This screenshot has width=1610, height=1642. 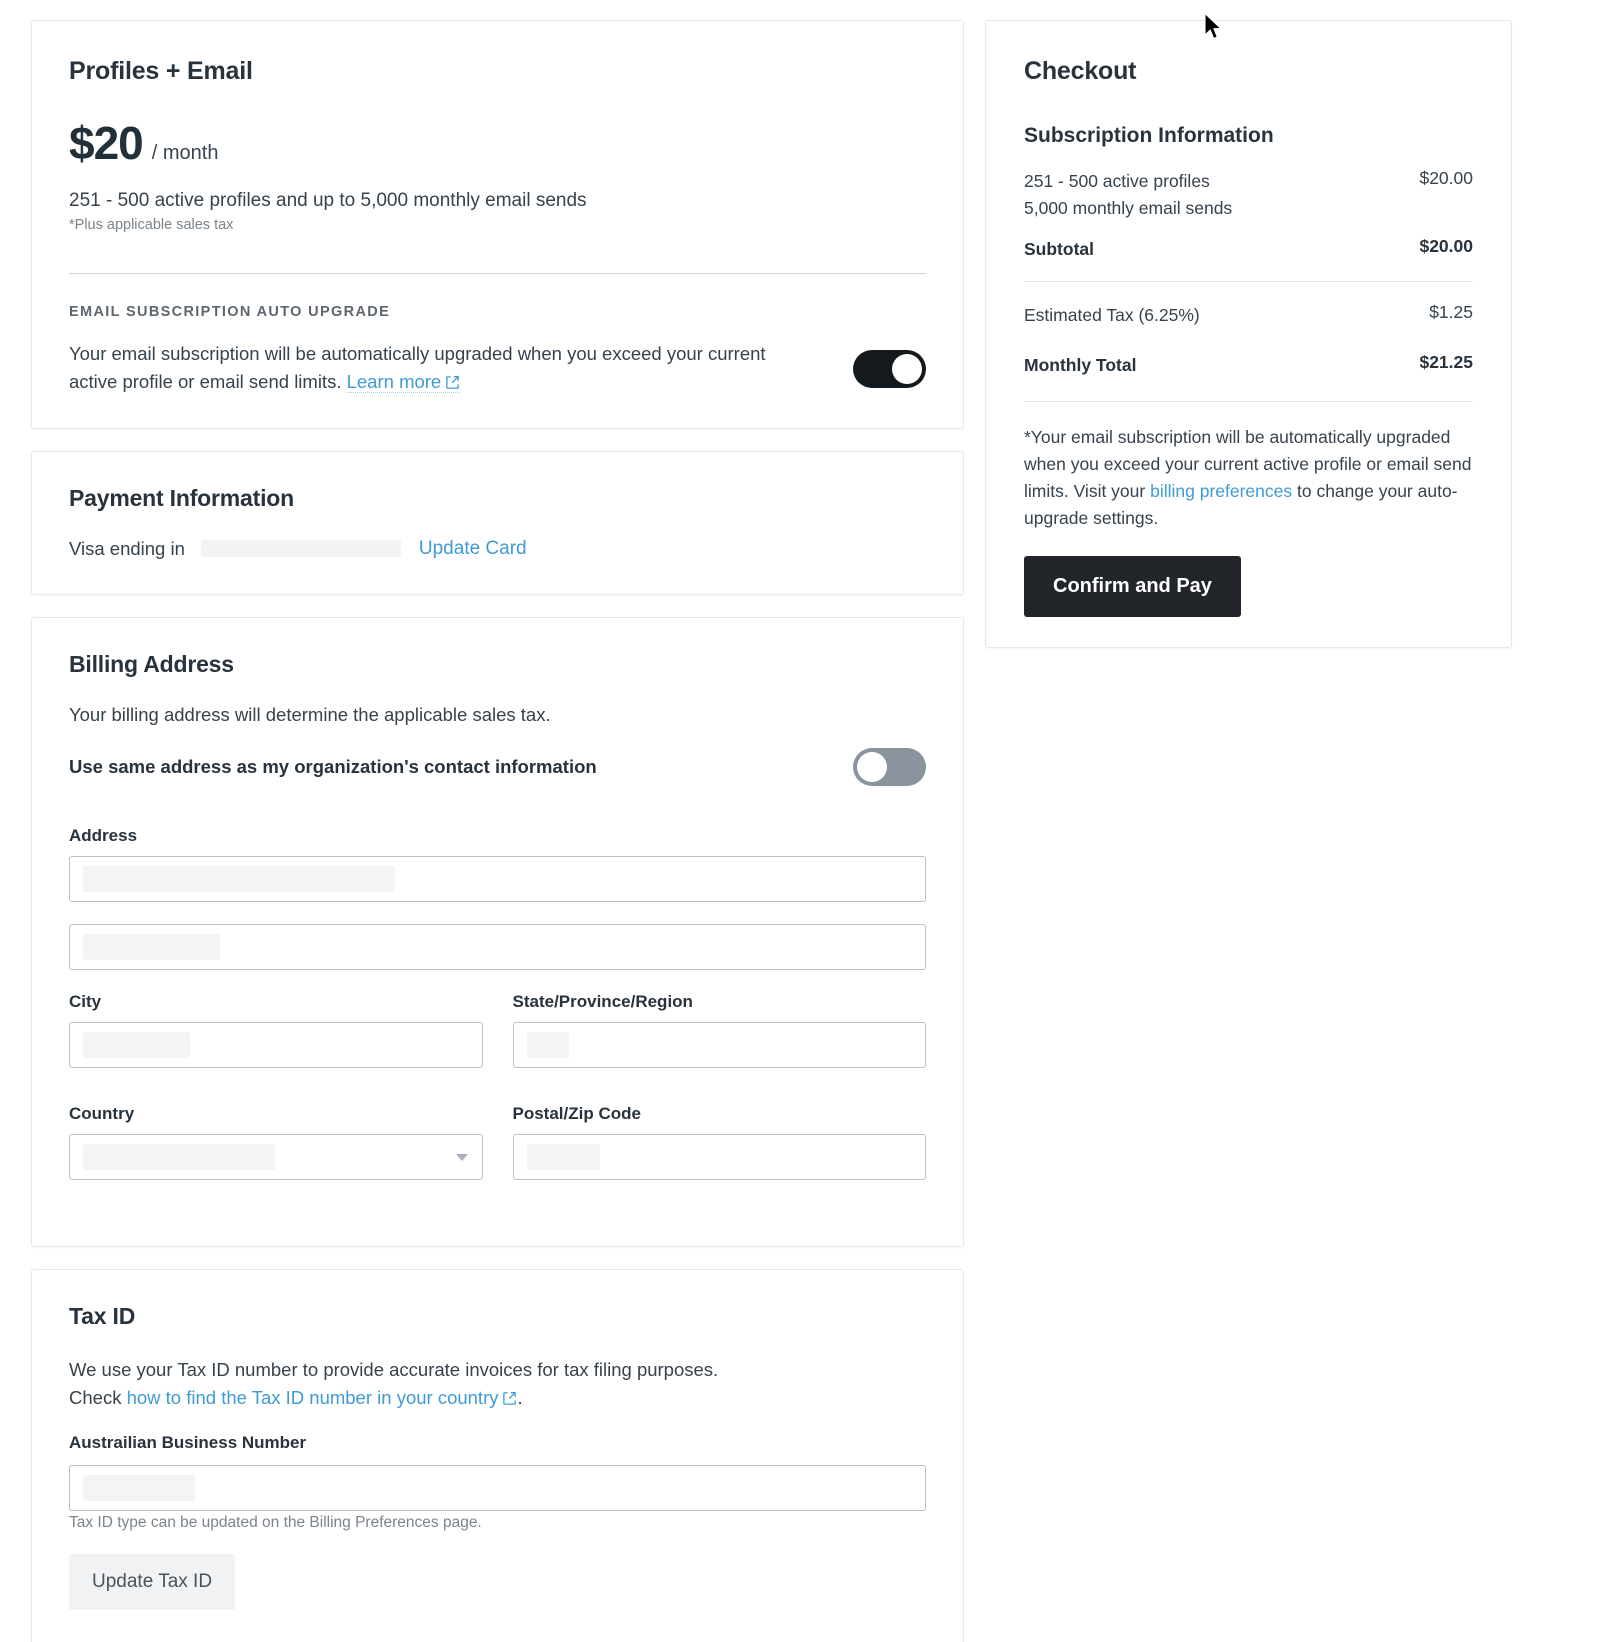 I want to click on city-redacted-value, so click(x=136, y=1044).